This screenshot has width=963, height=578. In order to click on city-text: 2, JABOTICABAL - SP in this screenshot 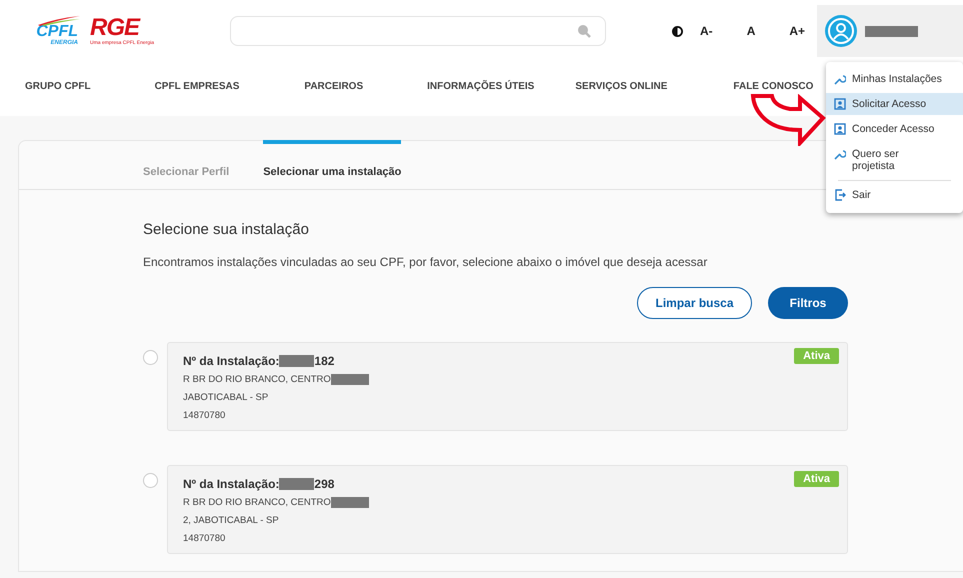, I will do `click(231, 520)`.